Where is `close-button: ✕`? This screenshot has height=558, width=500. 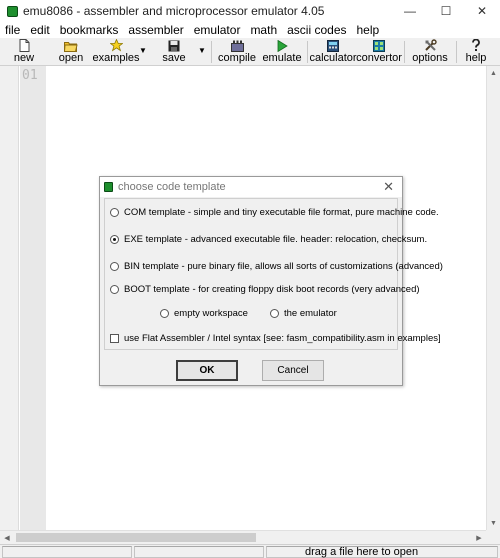 close-button: ✕ is located at coordinates (482, 11).